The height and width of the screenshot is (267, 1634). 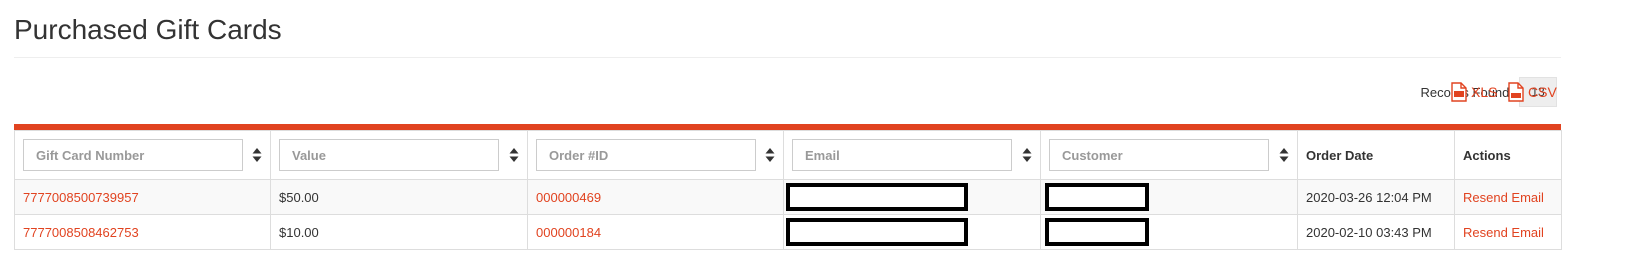 What do you see at coordinates (902, 155) in the screenshot?
I see `email-filter` at bounding box center [902, 155].